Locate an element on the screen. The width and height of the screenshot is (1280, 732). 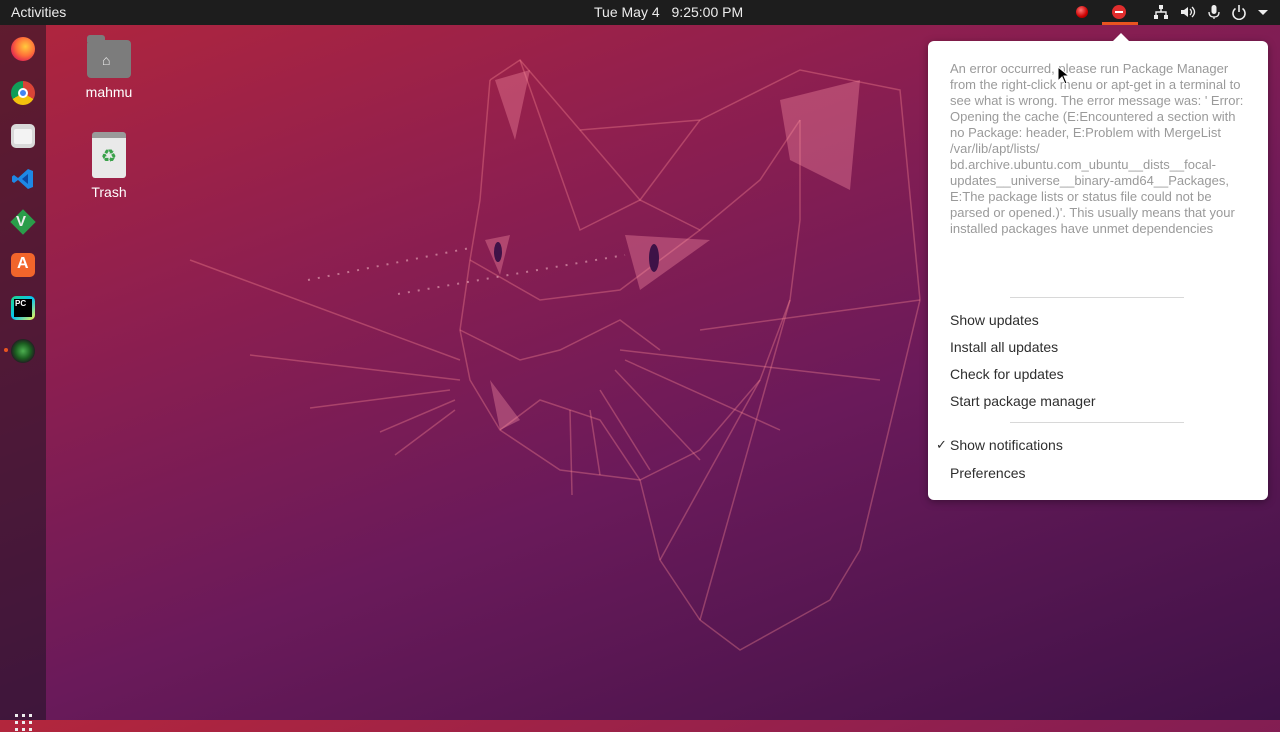
show-notifications-item: Show notifications is located at coordinates (1006, 445).